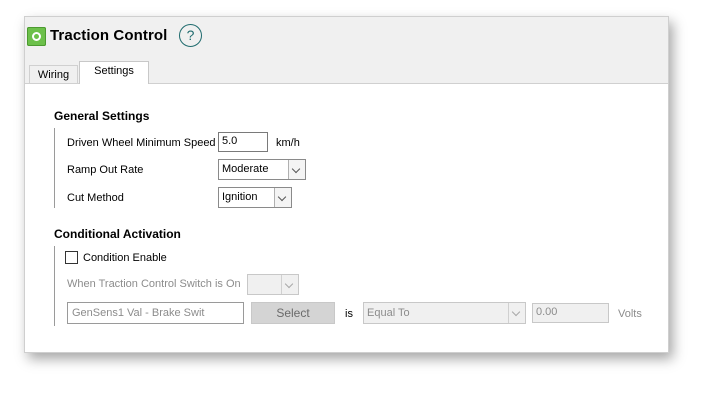  What do you see at coordinates (388, 313) in the screenshot?
I see `operator-value: Equal To` at bounding box center [388, 313].